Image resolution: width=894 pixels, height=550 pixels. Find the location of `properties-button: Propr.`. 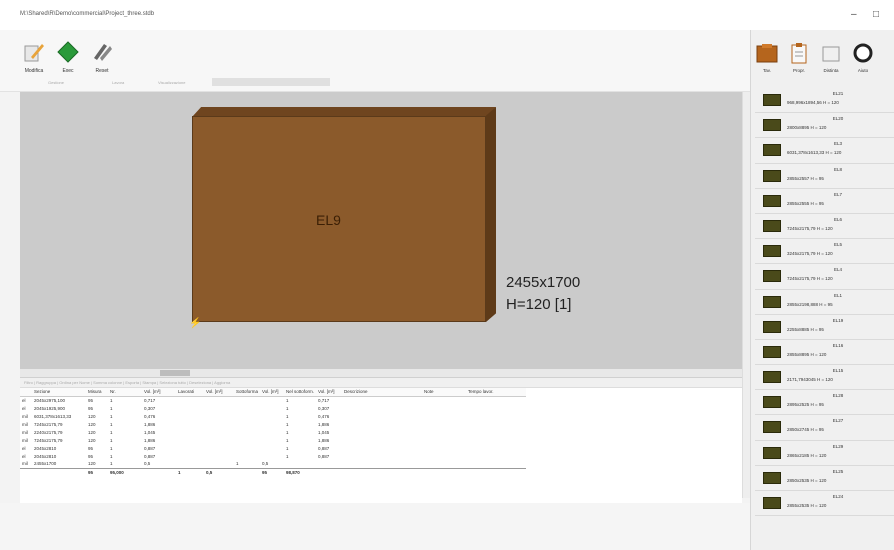

properties-button: Propr. is located at coordinates (799, 60).